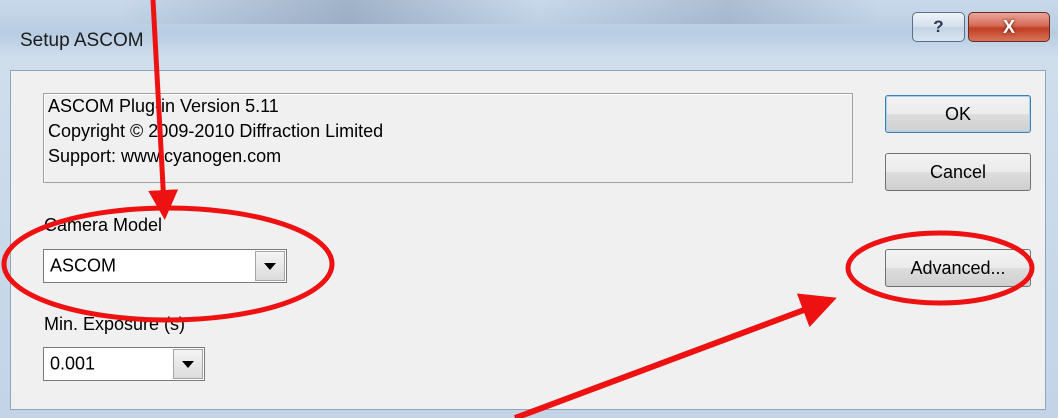 Image resolution: width=1058 pixels, height=418 pixels. What do you see at coordinates (165, 156) in the screenshot?
I see `support-text: Support: www.cyanogen.com` at bounding box center [165, 156].